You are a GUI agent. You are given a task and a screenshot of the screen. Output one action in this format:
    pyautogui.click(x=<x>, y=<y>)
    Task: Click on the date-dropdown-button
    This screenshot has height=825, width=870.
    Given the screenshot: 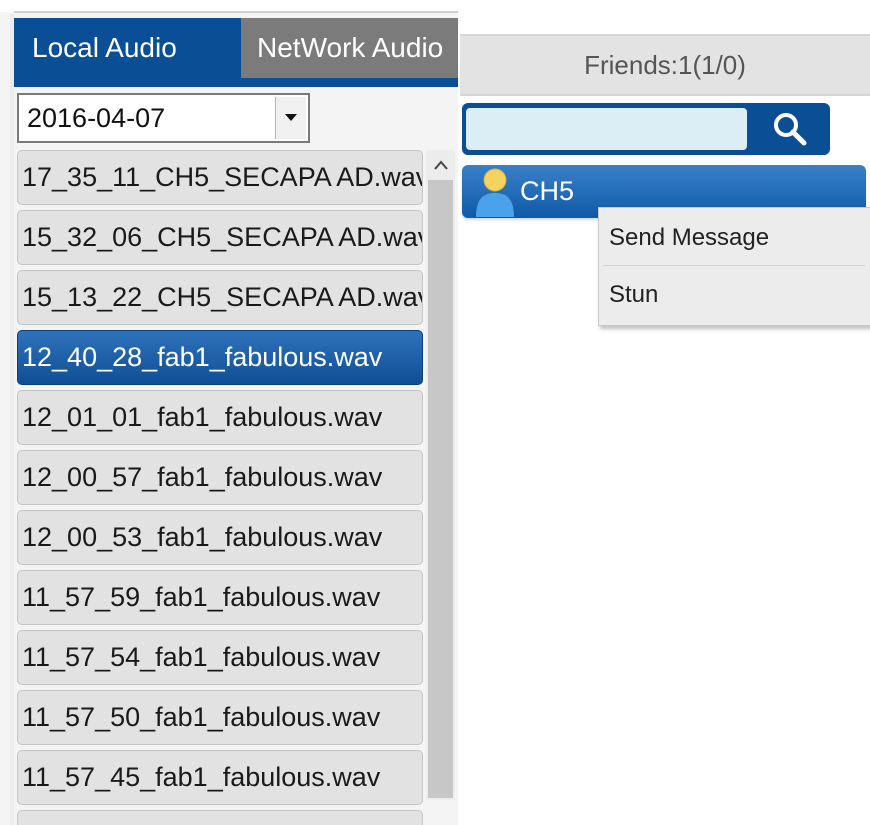 What is the action you would take?
    pyautogui.click(x=290, y=118)
    